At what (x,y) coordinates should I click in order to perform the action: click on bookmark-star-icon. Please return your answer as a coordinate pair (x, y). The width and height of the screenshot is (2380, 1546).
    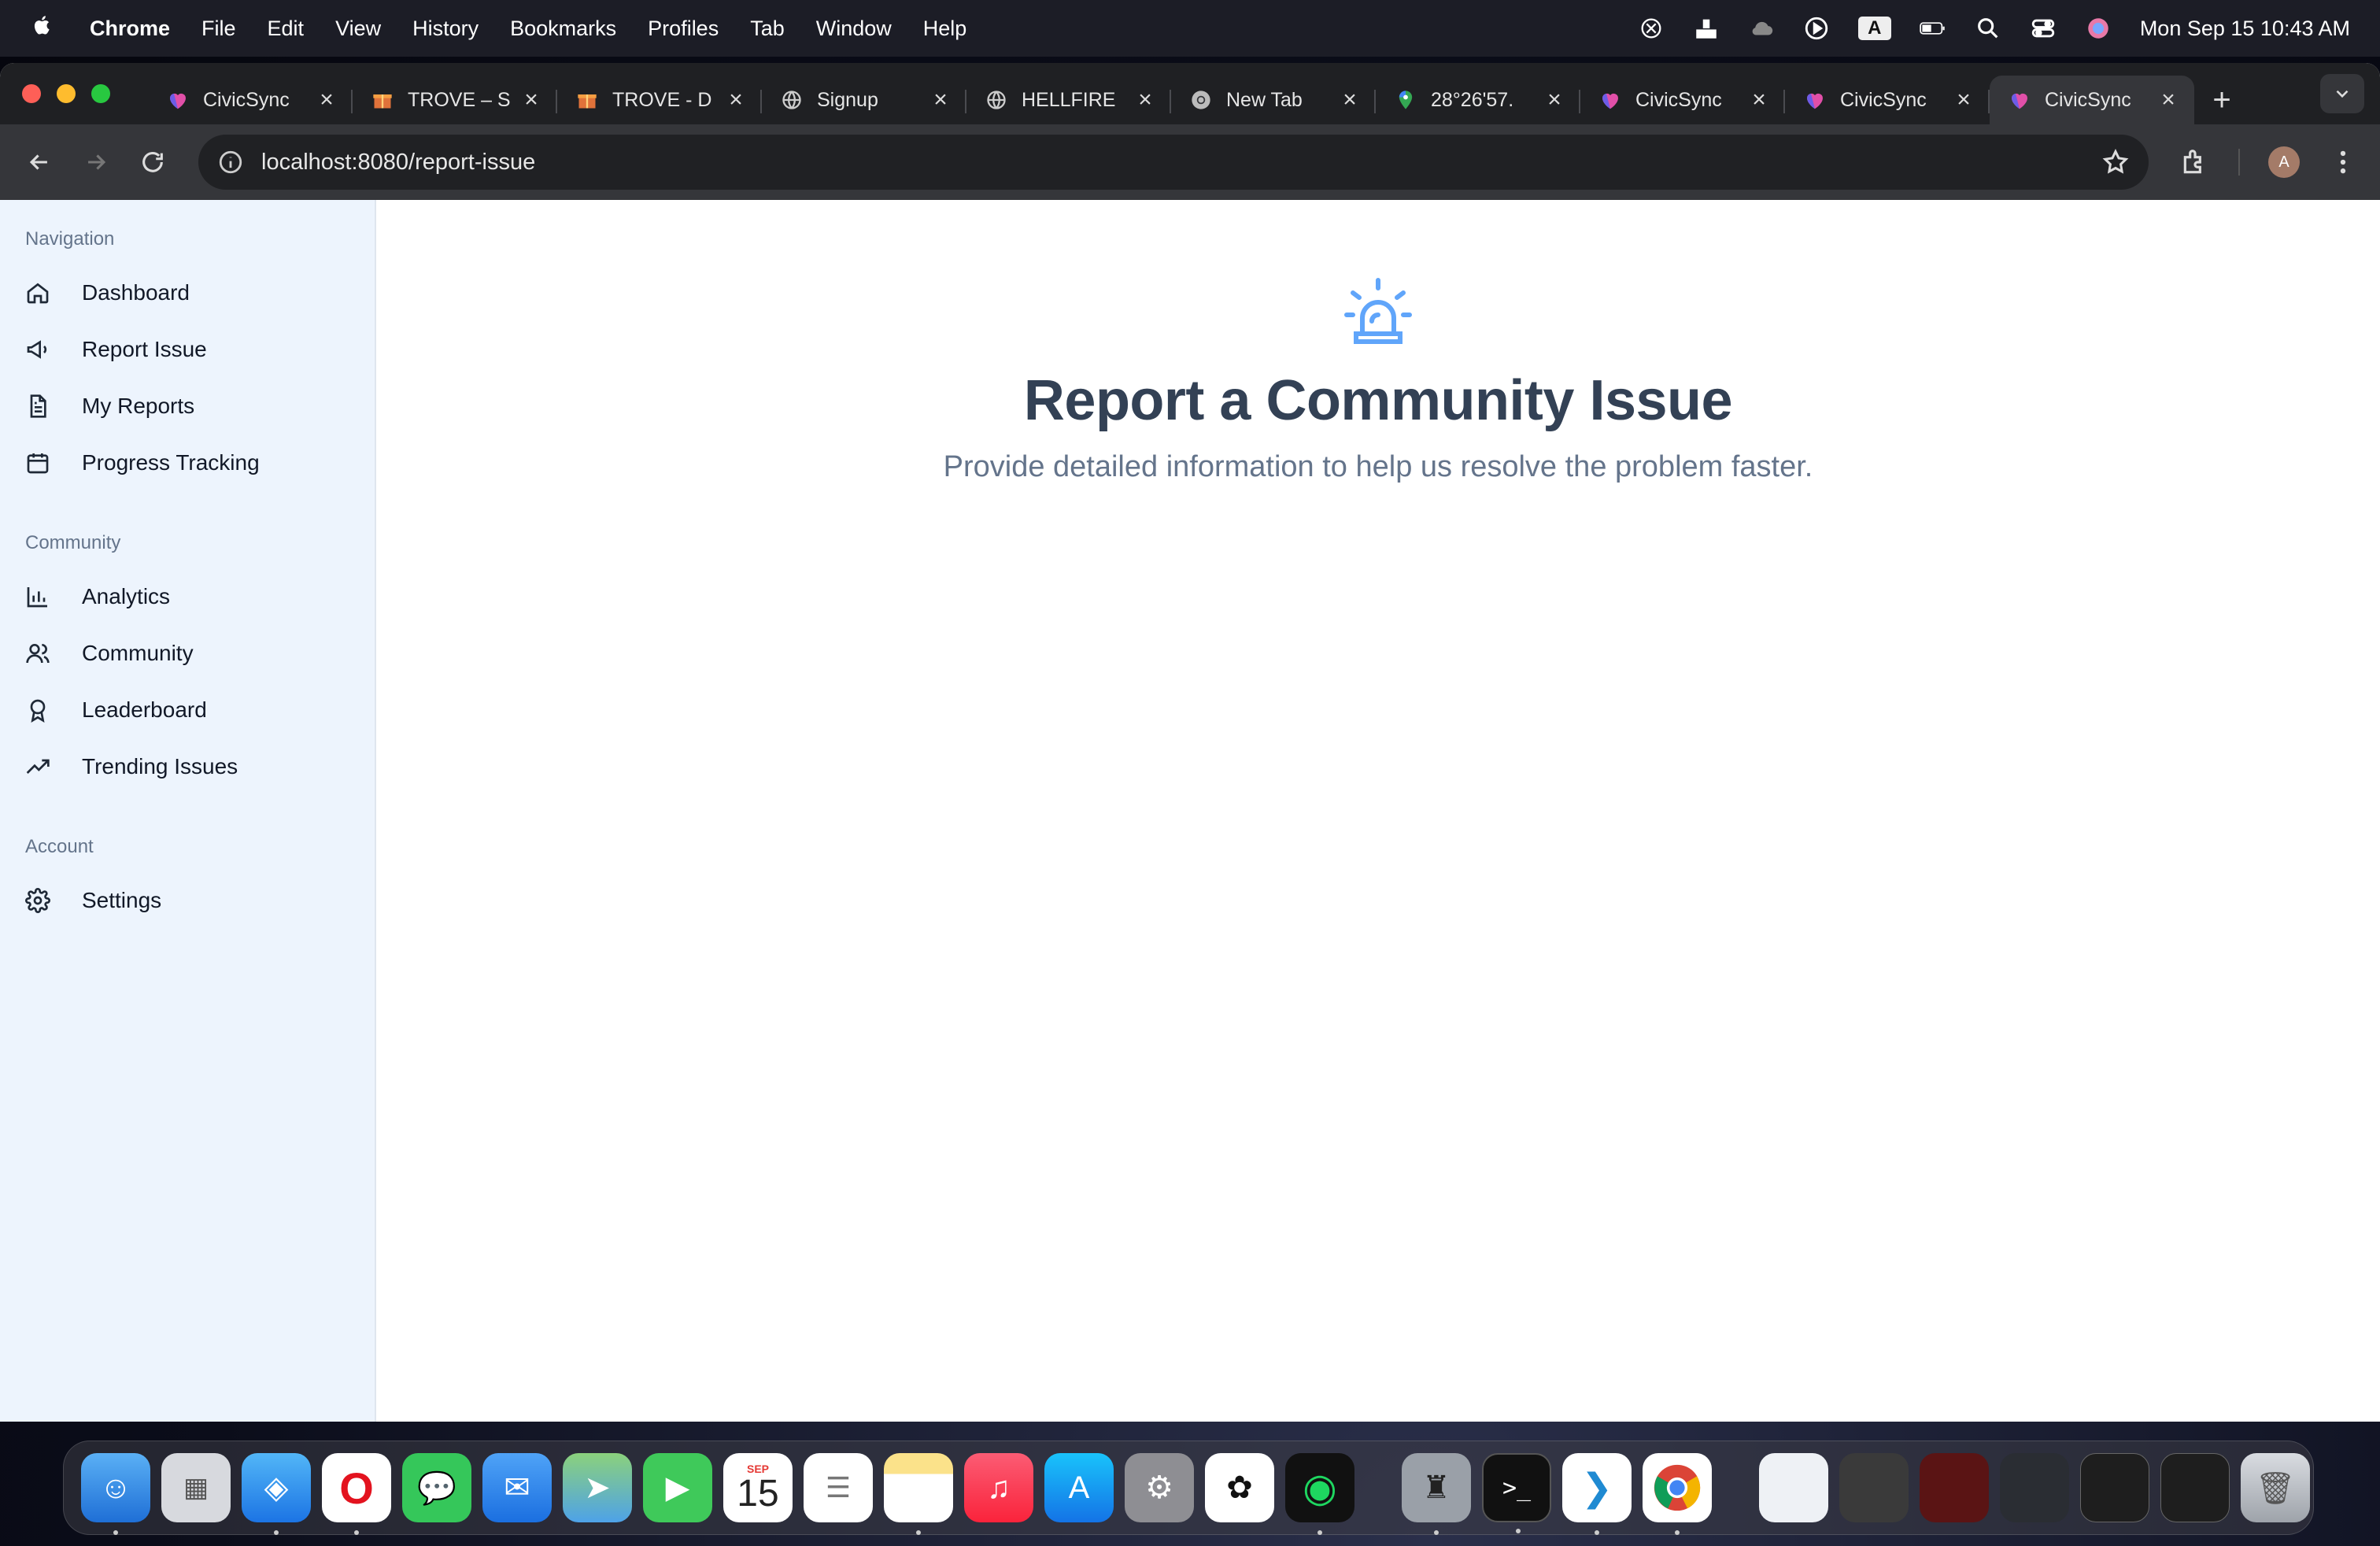
    Looking at the image, I should click on (2115, 162).